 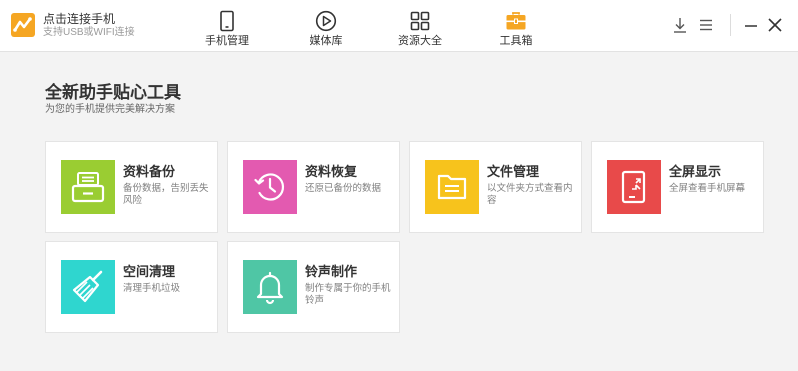 What do you see at coordinates (326, 21) in the screenshot?
I see `play-circle-icon` at bounding box center [326, 21].